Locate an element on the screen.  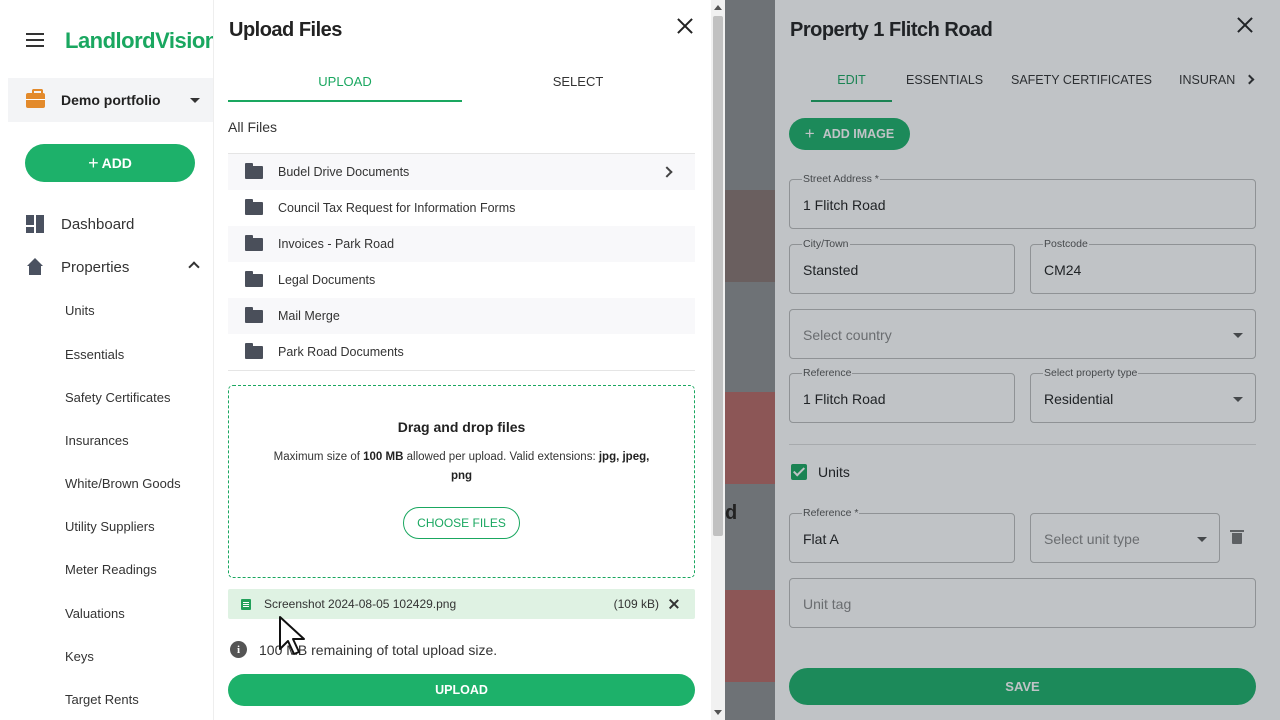
field-label: Select property type is located at coordinates (1091, 373).